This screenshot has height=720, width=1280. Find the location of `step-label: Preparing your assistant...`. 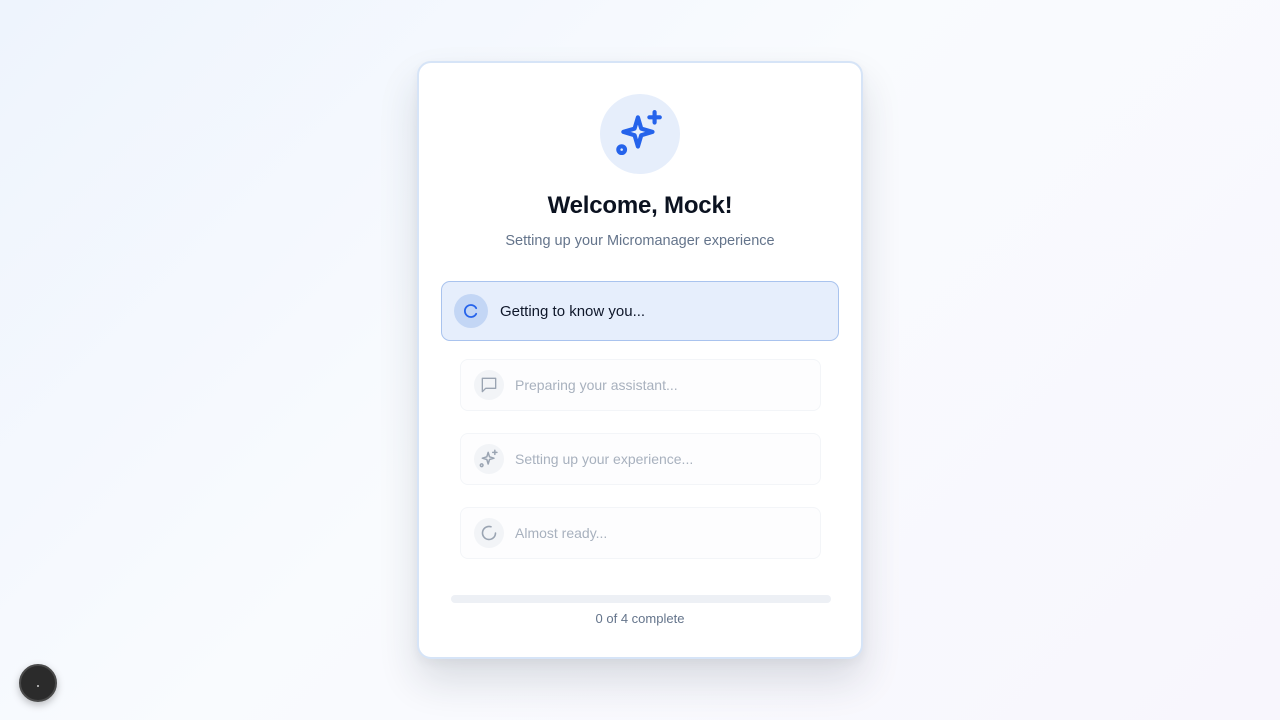

step-label: Preparing your assistant... is located at coordinates (596, 385).